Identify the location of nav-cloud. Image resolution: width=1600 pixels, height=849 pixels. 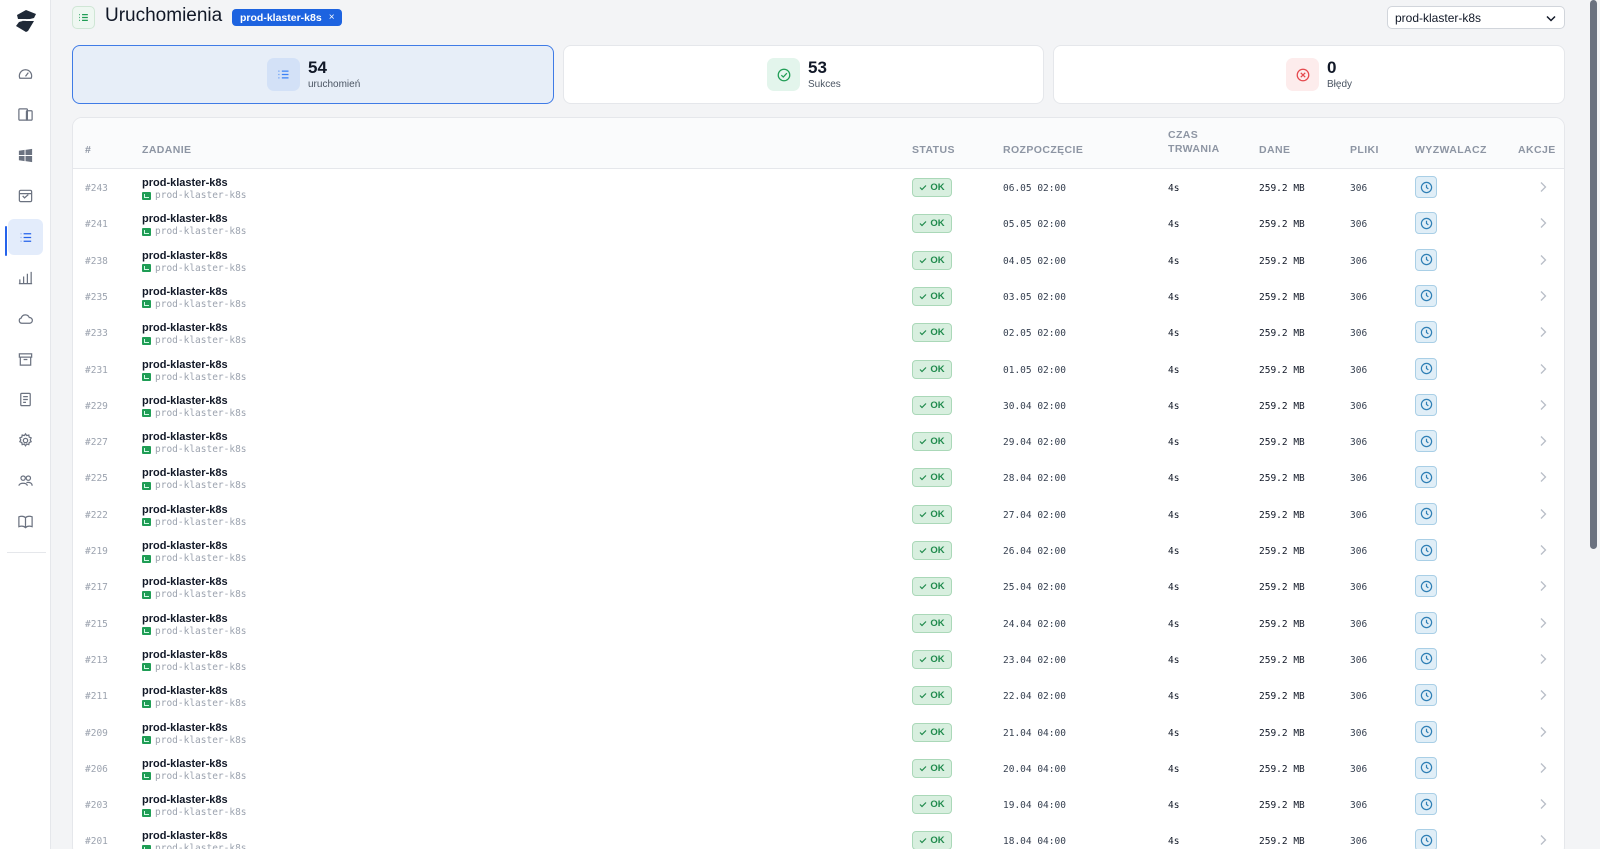
(25, 318).